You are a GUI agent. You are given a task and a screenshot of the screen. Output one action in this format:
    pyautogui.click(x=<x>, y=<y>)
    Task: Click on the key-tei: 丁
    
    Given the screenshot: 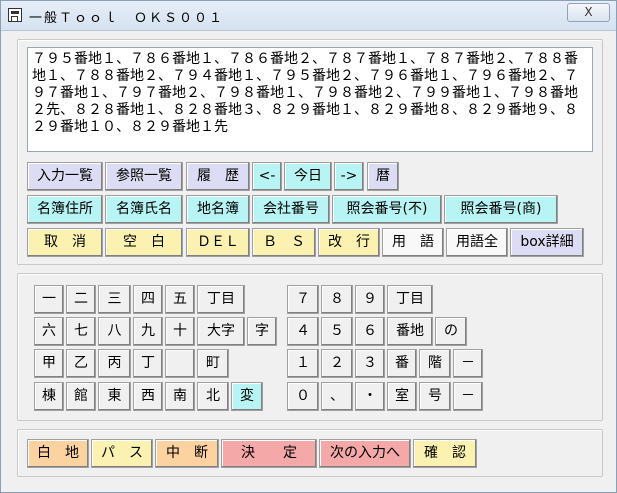 What is the action you would take?
    pyautogui.click(x=148, y=363)
    